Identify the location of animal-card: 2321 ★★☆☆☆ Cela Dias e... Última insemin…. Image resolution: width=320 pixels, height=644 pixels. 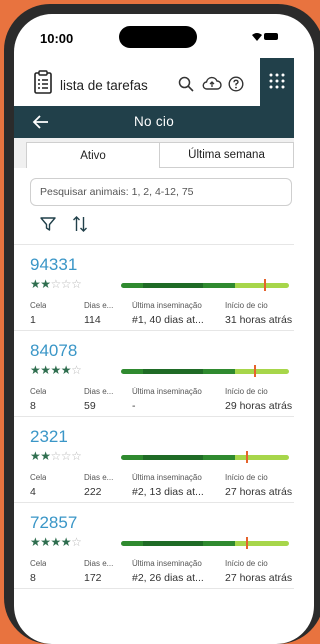
(154, 459).